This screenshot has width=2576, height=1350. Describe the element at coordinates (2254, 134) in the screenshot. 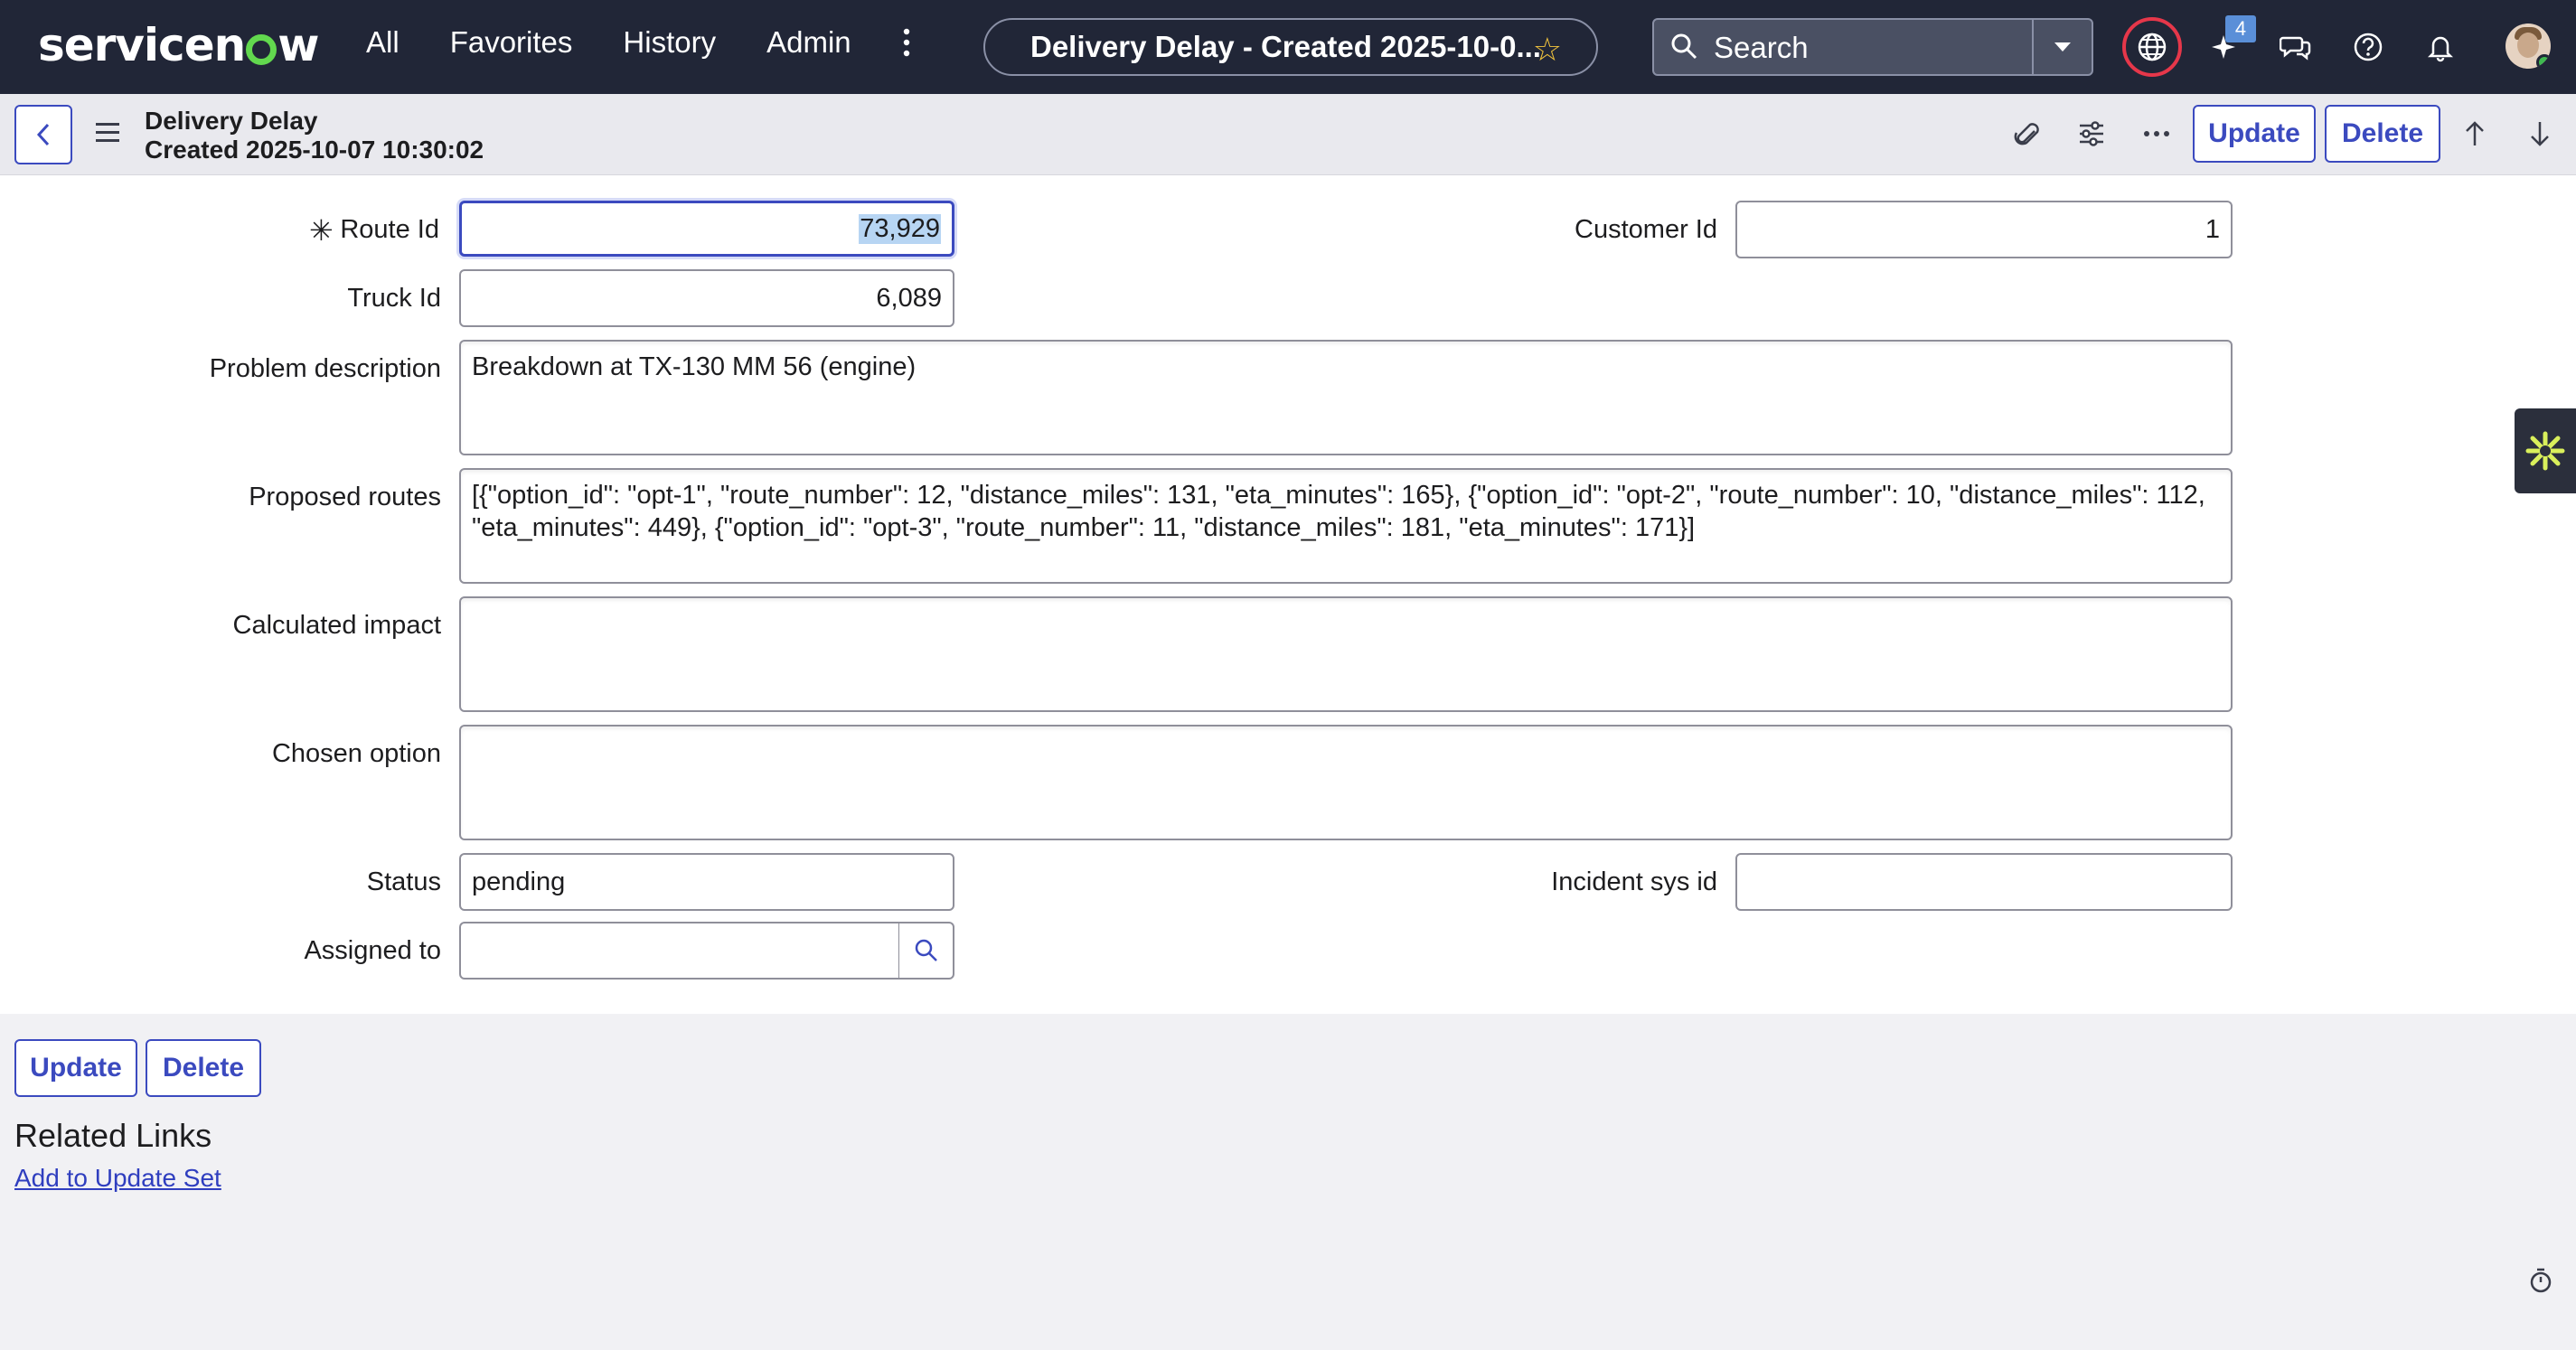

I see `update-button-top: Update` at that location.